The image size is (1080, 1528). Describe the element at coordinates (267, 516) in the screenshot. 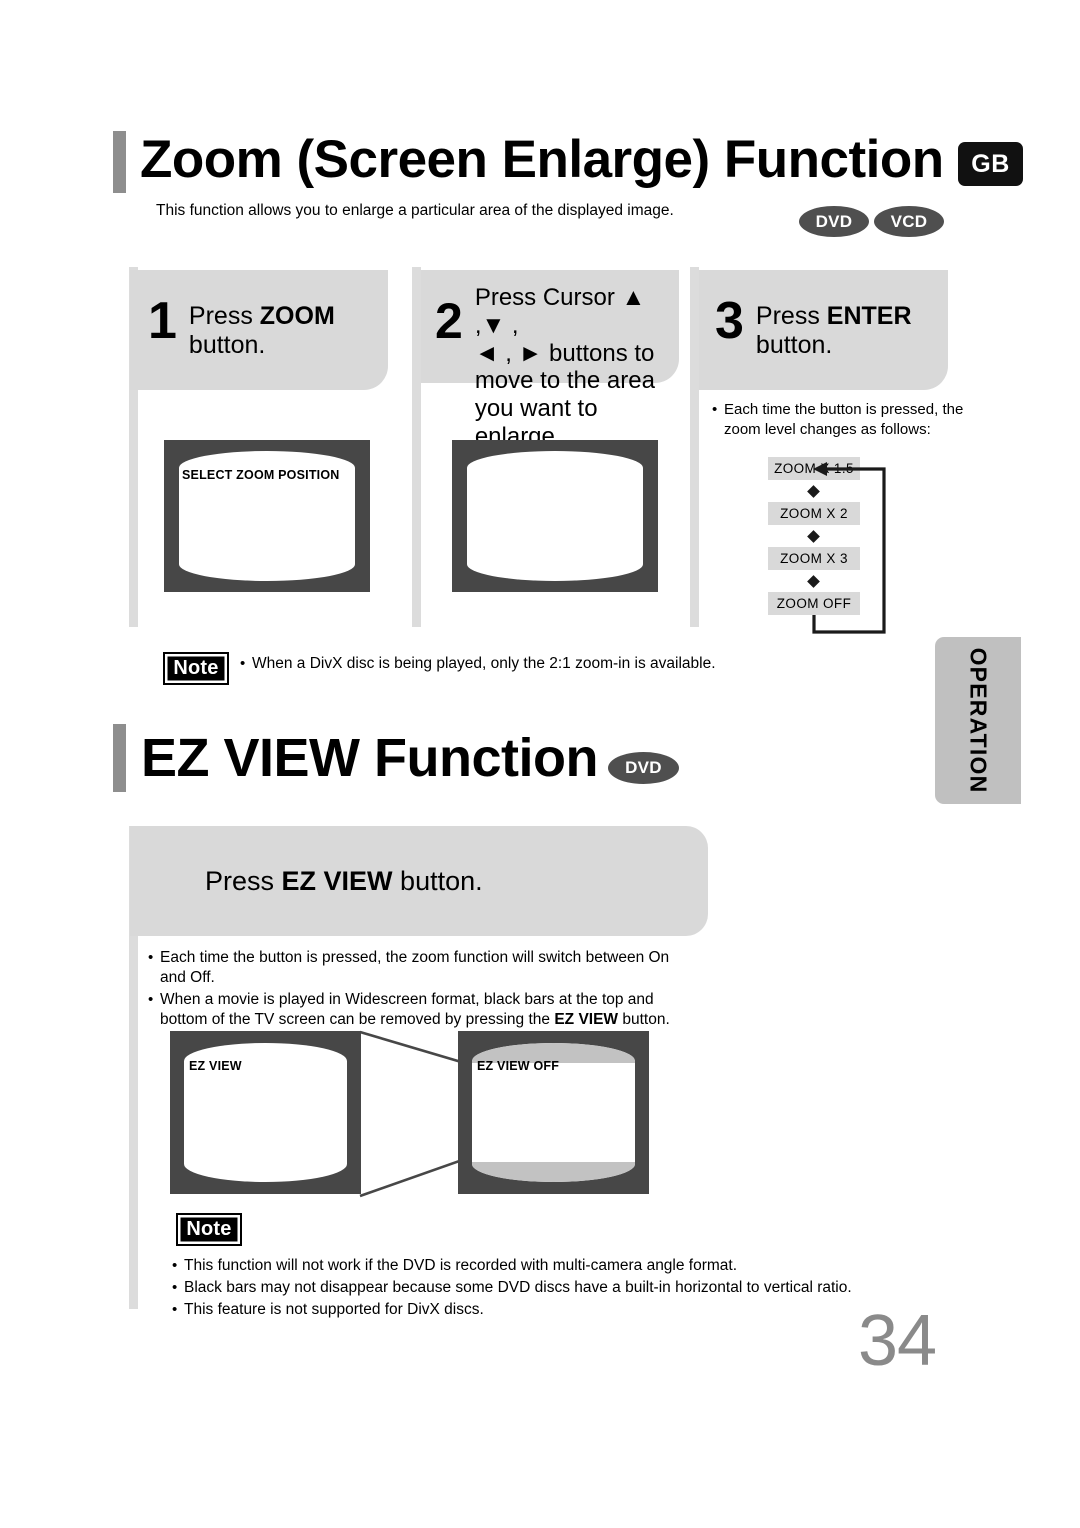

I see `tv-illustration-step1: SELECT ZOOM POSITION` at that location.